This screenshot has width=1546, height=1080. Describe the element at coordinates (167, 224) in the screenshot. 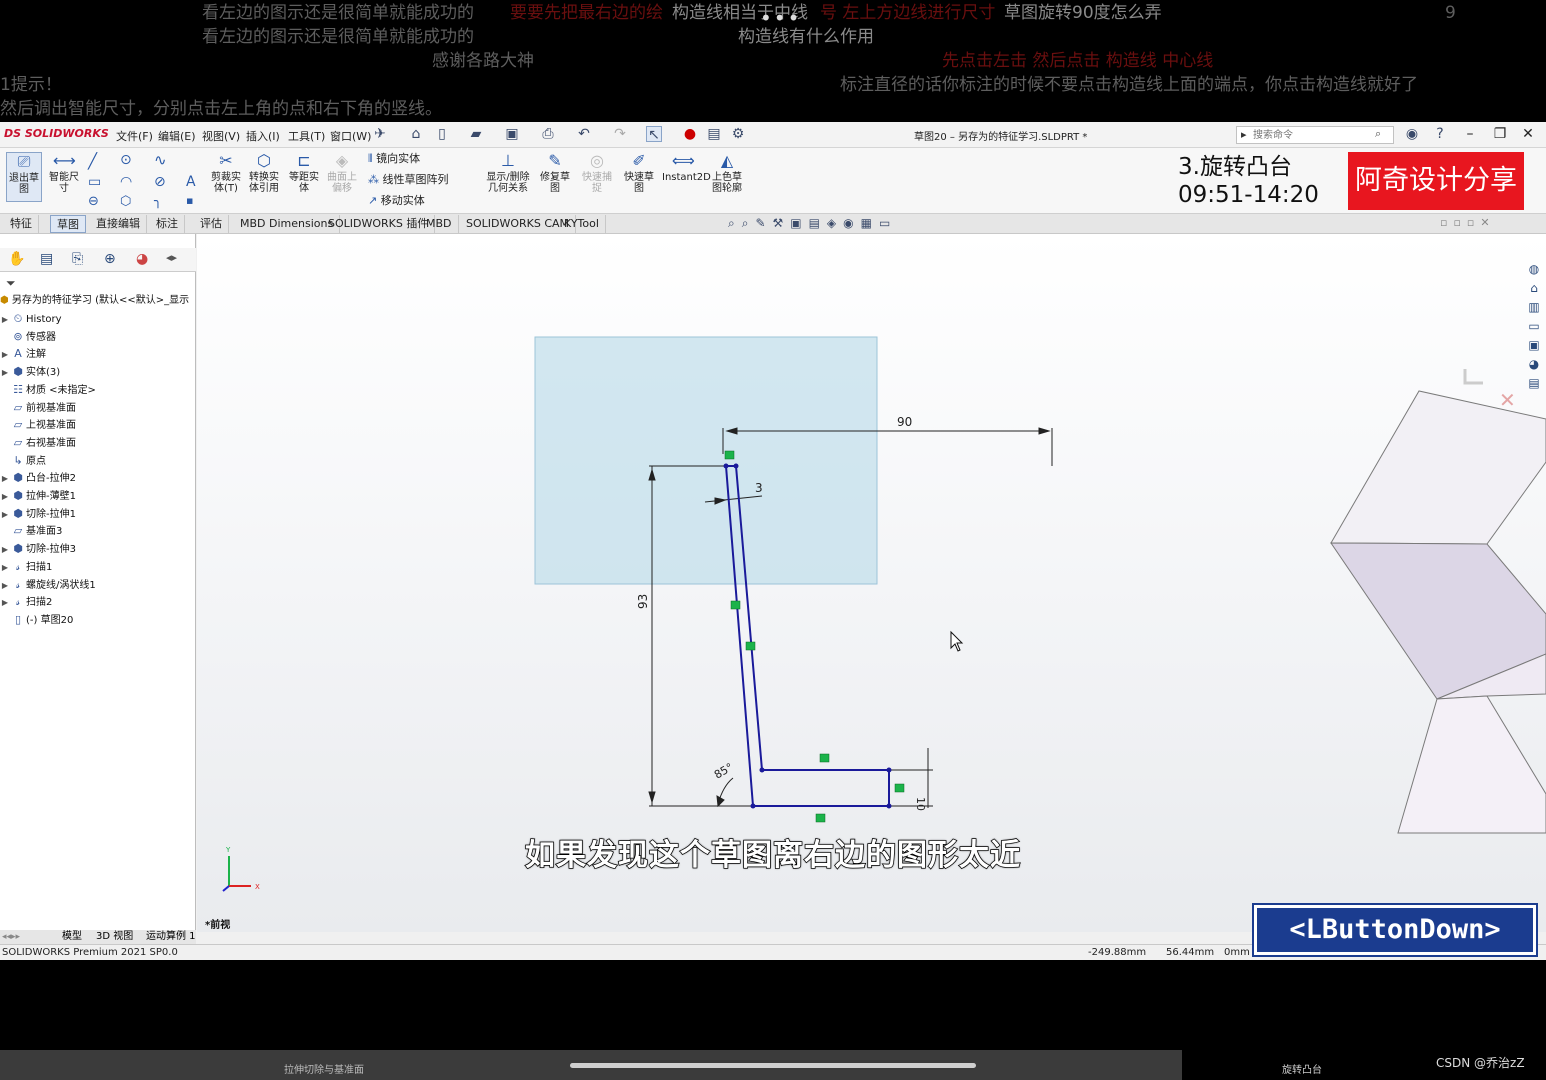

I see `tab-markup: 标注` at that location.